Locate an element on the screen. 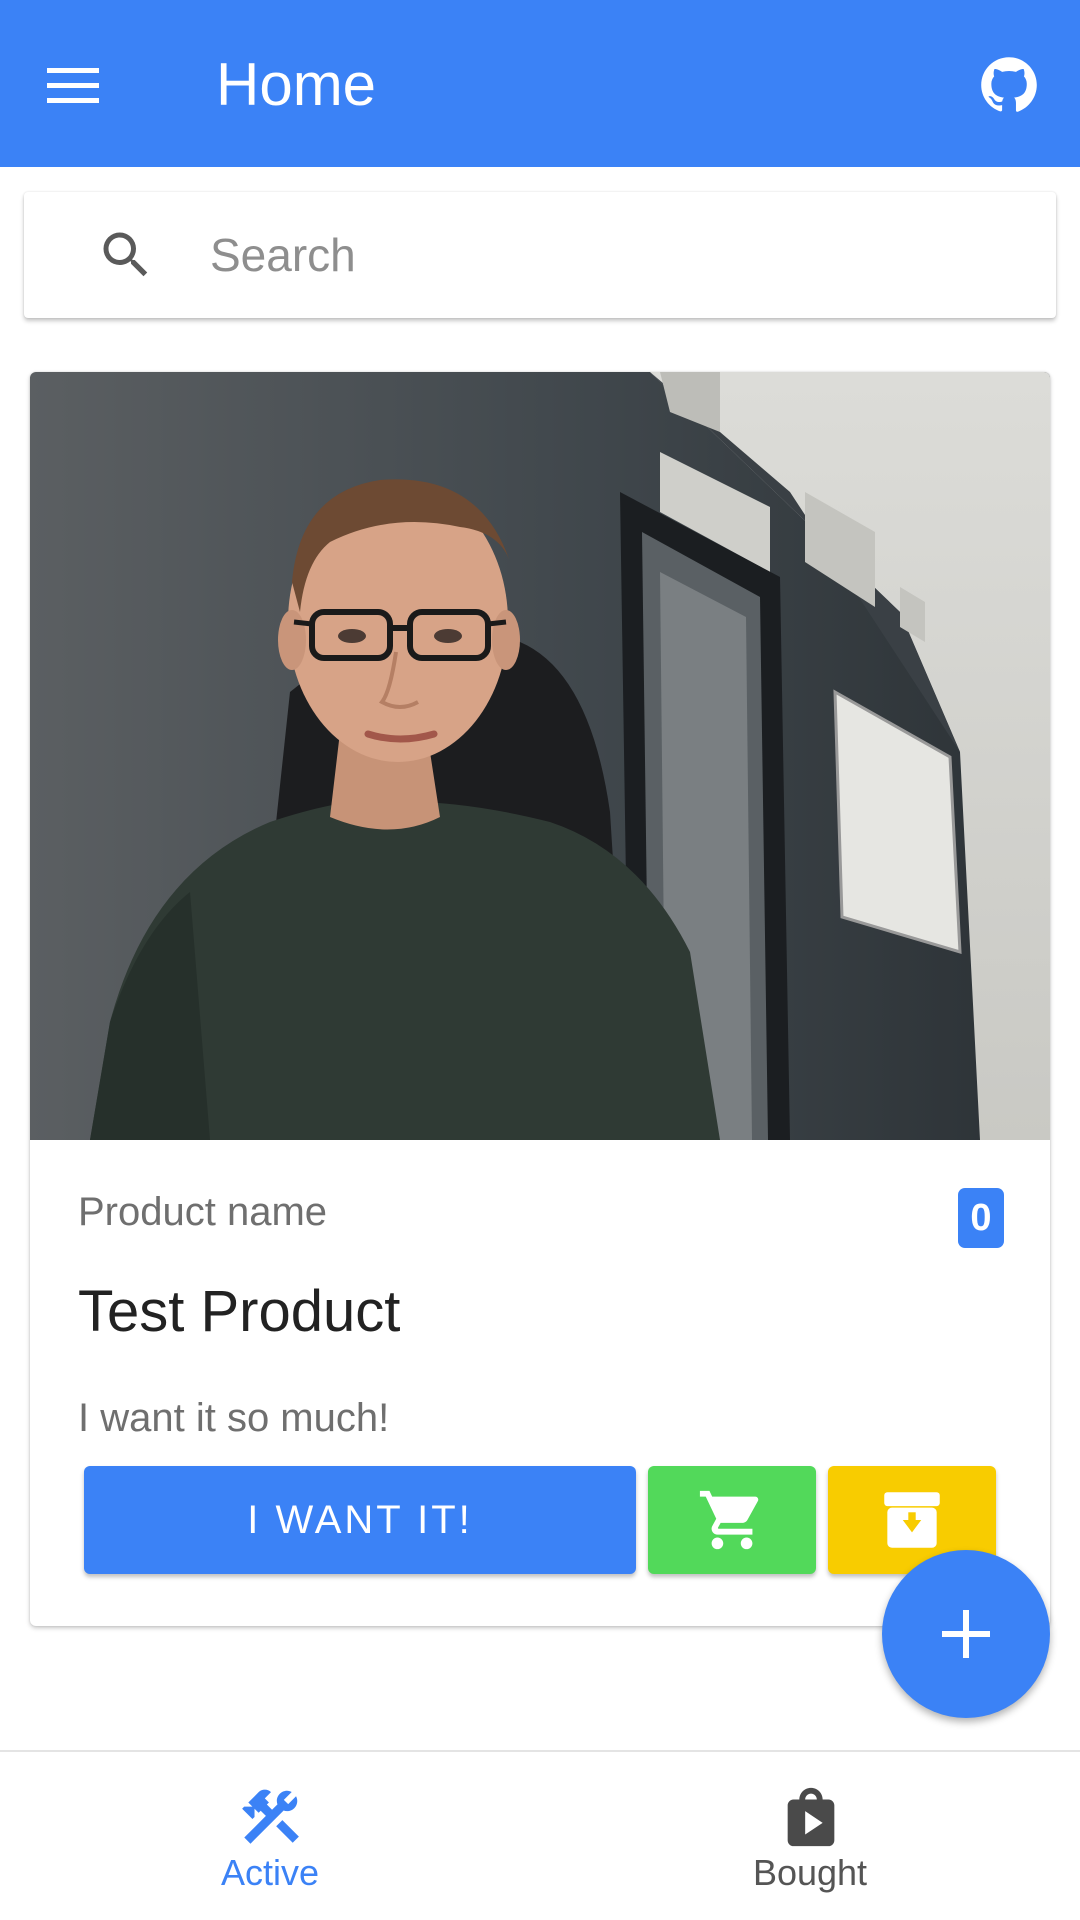 Image resolution: width=1080 pixels, height=1920 pixels. cart-button is located at coordinates (732, 1520).